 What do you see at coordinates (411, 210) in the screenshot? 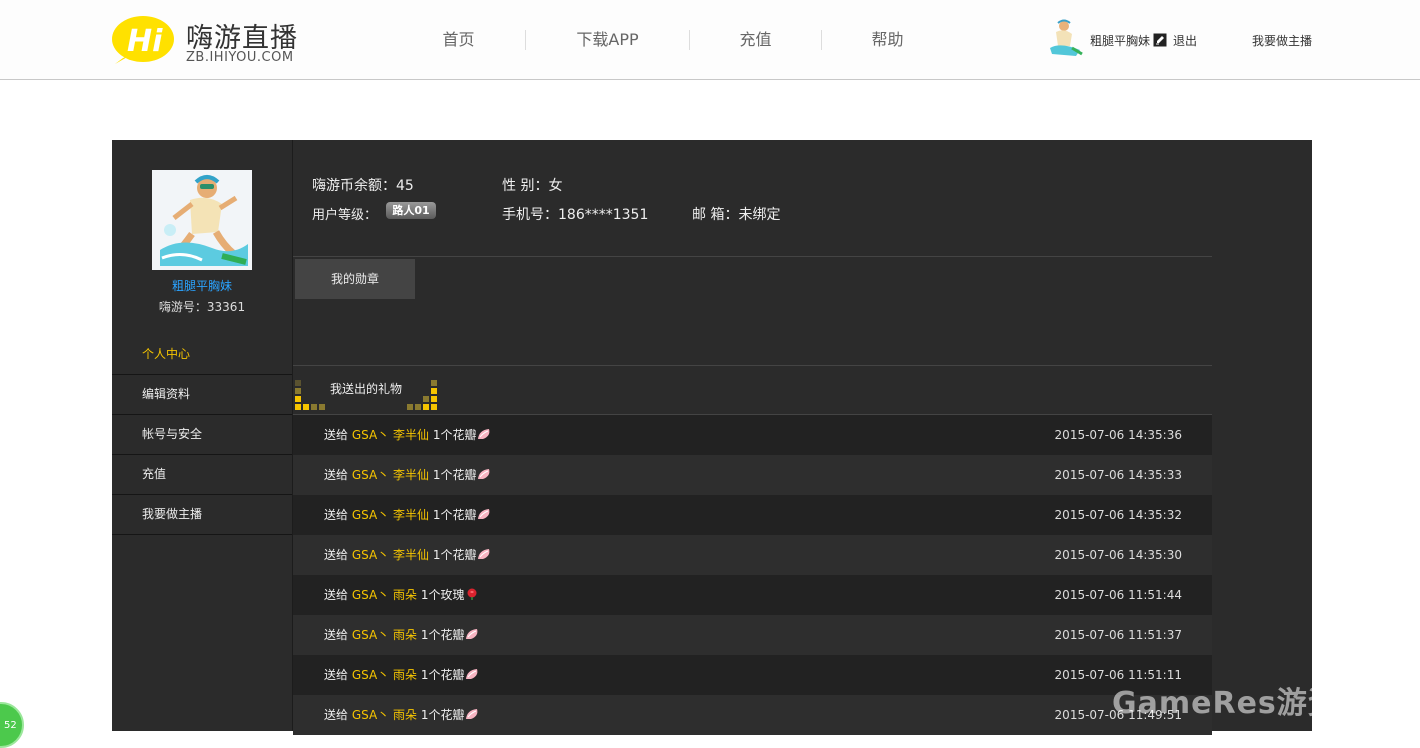
I see `user-level-badge: 路人01` at bounding box center [411, 210].